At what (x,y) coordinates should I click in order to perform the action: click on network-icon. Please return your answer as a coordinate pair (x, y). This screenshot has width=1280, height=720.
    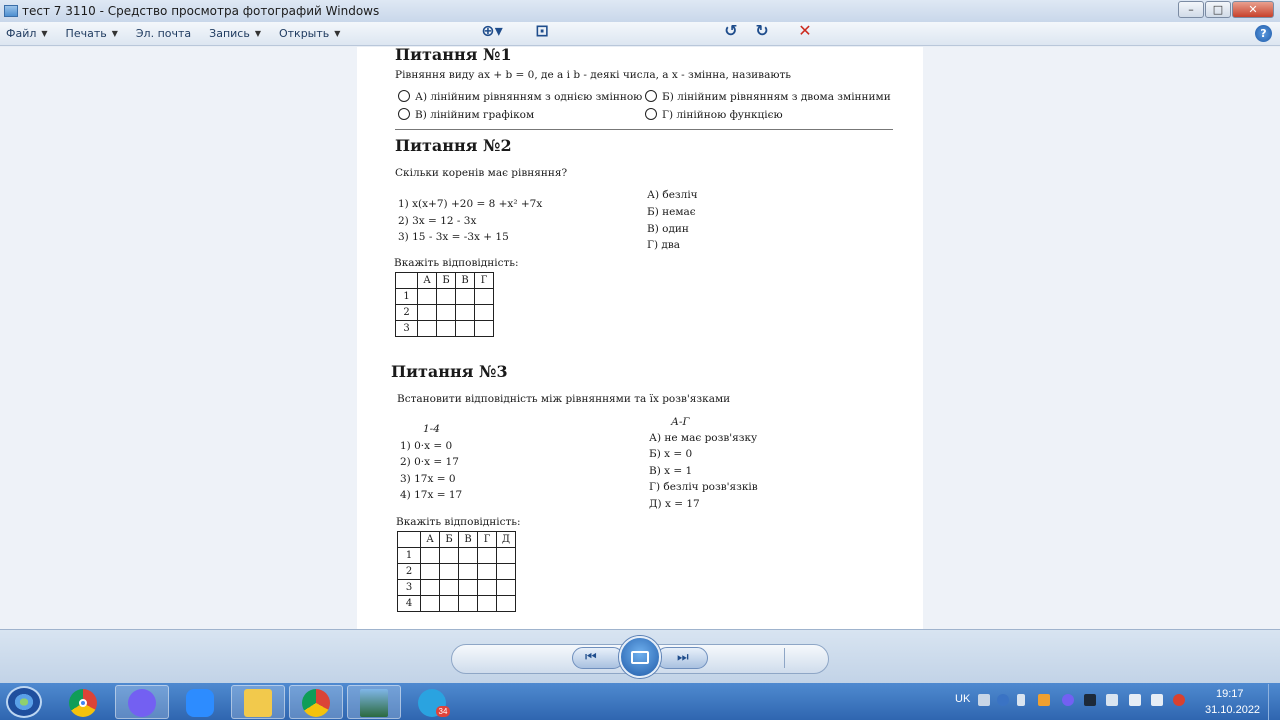
    Looking at the image, I should click on (1157, 700).